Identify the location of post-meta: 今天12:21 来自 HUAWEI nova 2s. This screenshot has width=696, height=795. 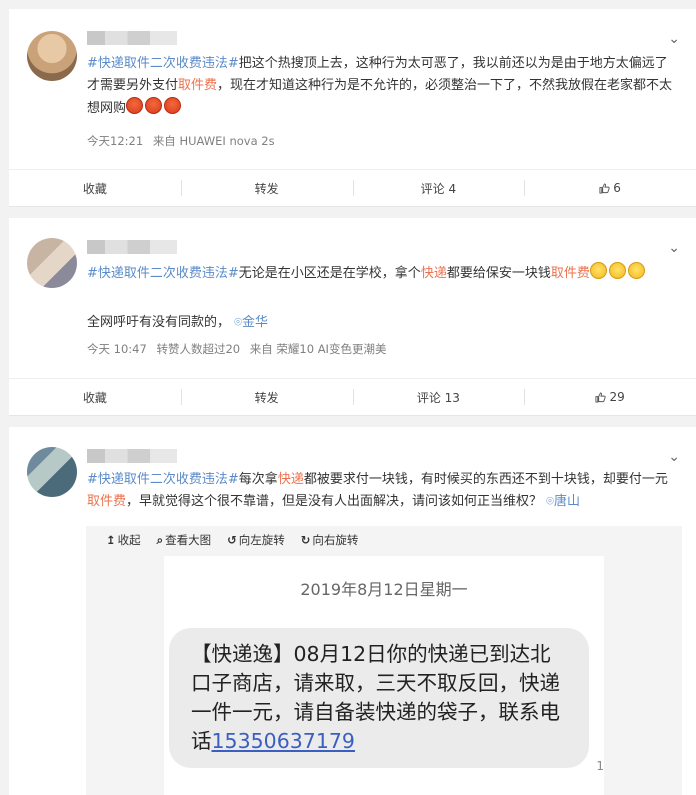
(184, 141).